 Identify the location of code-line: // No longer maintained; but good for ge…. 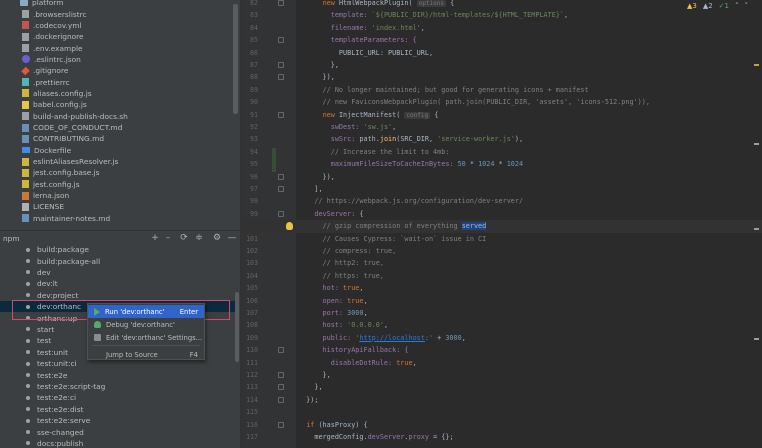
(443, 90).